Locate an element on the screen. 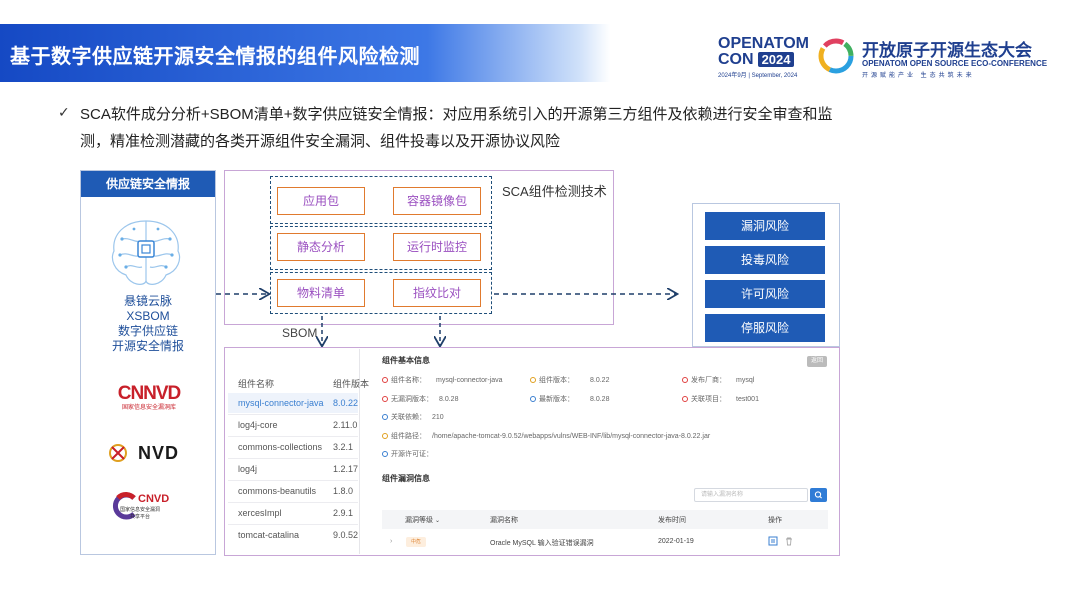 This screenshot has height=608, width=1080. component-row-name: tomcat-catalina is located at coordinates (268, 535).